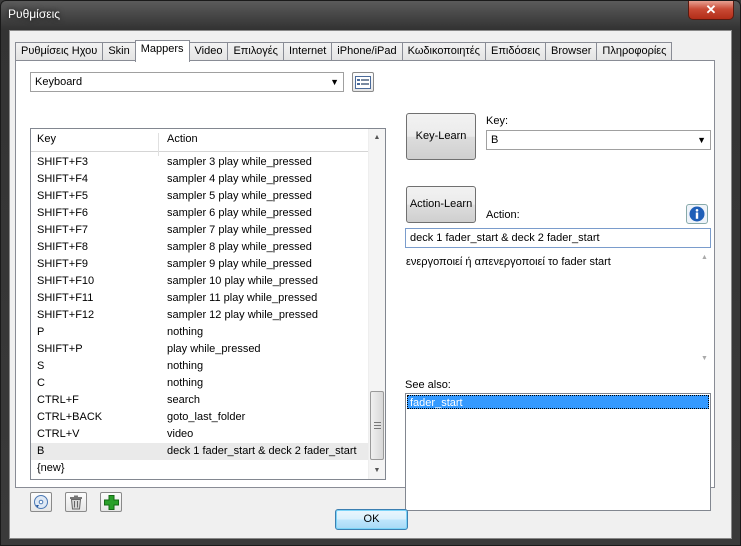 Image resolution: width=741 pixels, height=546 pixels. What do you see at coordinates (41, 383) in the screenshot?
I see `row-key: C` at bounding box center [41, 383].